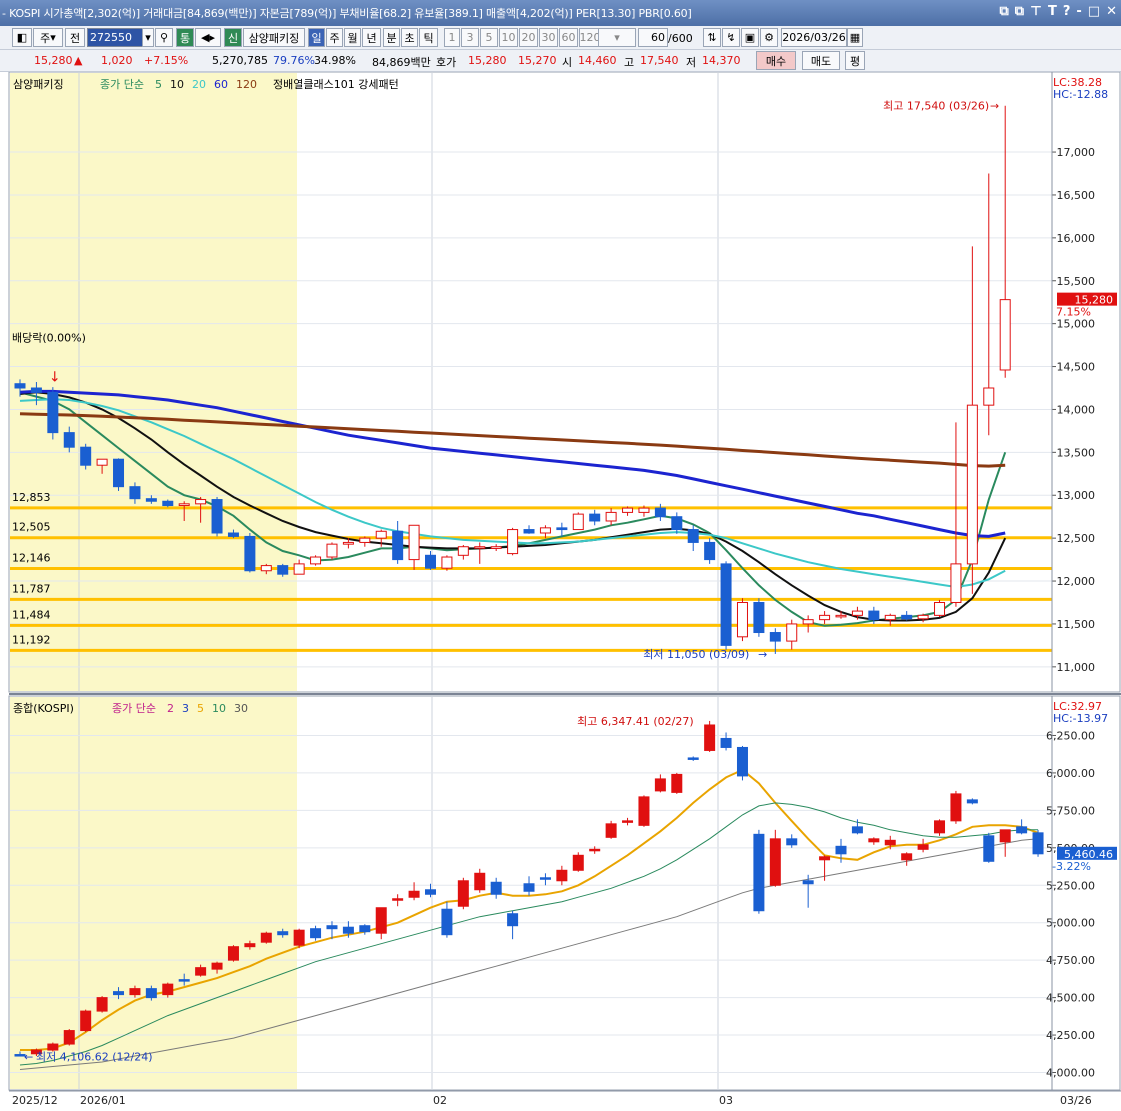  What do you see at coordinates (750, 37) in the screenshot?
I see `save-icon: ▣` at bounding box center [750, 37].